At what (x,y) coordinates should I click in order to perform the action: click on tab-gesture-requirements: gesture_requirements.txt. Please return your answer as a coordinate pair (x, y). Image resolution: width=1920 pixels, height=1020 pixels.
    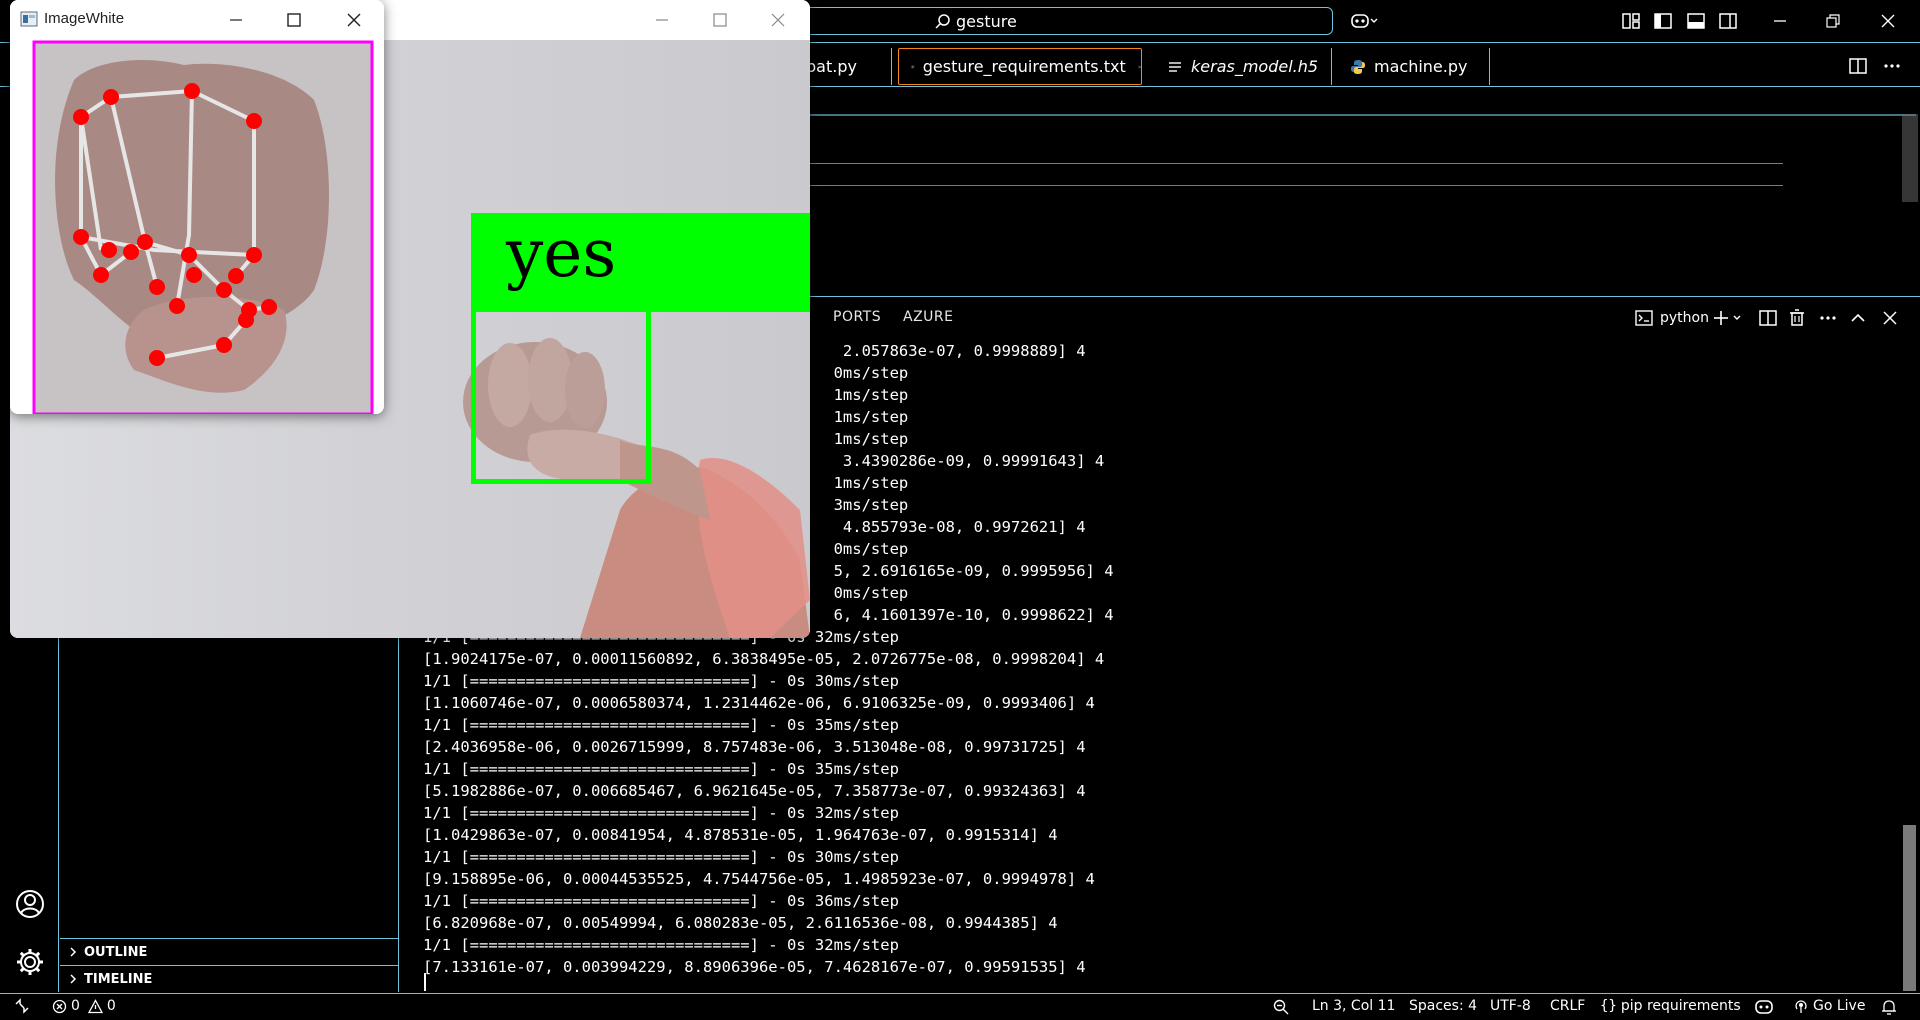
    Looking at the image, I should click on (1020, 66).